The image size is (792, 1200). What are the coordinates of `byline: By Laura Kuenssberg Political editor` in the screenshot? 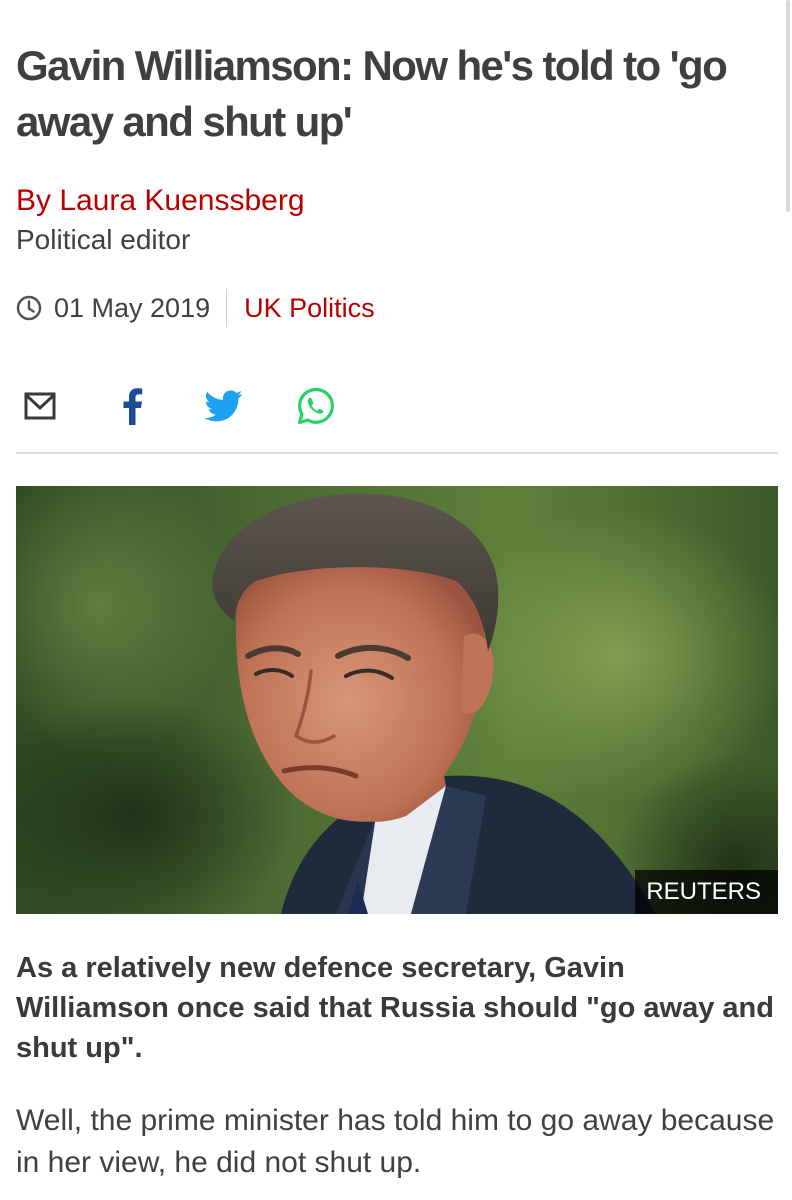 It's located at (160, 219).